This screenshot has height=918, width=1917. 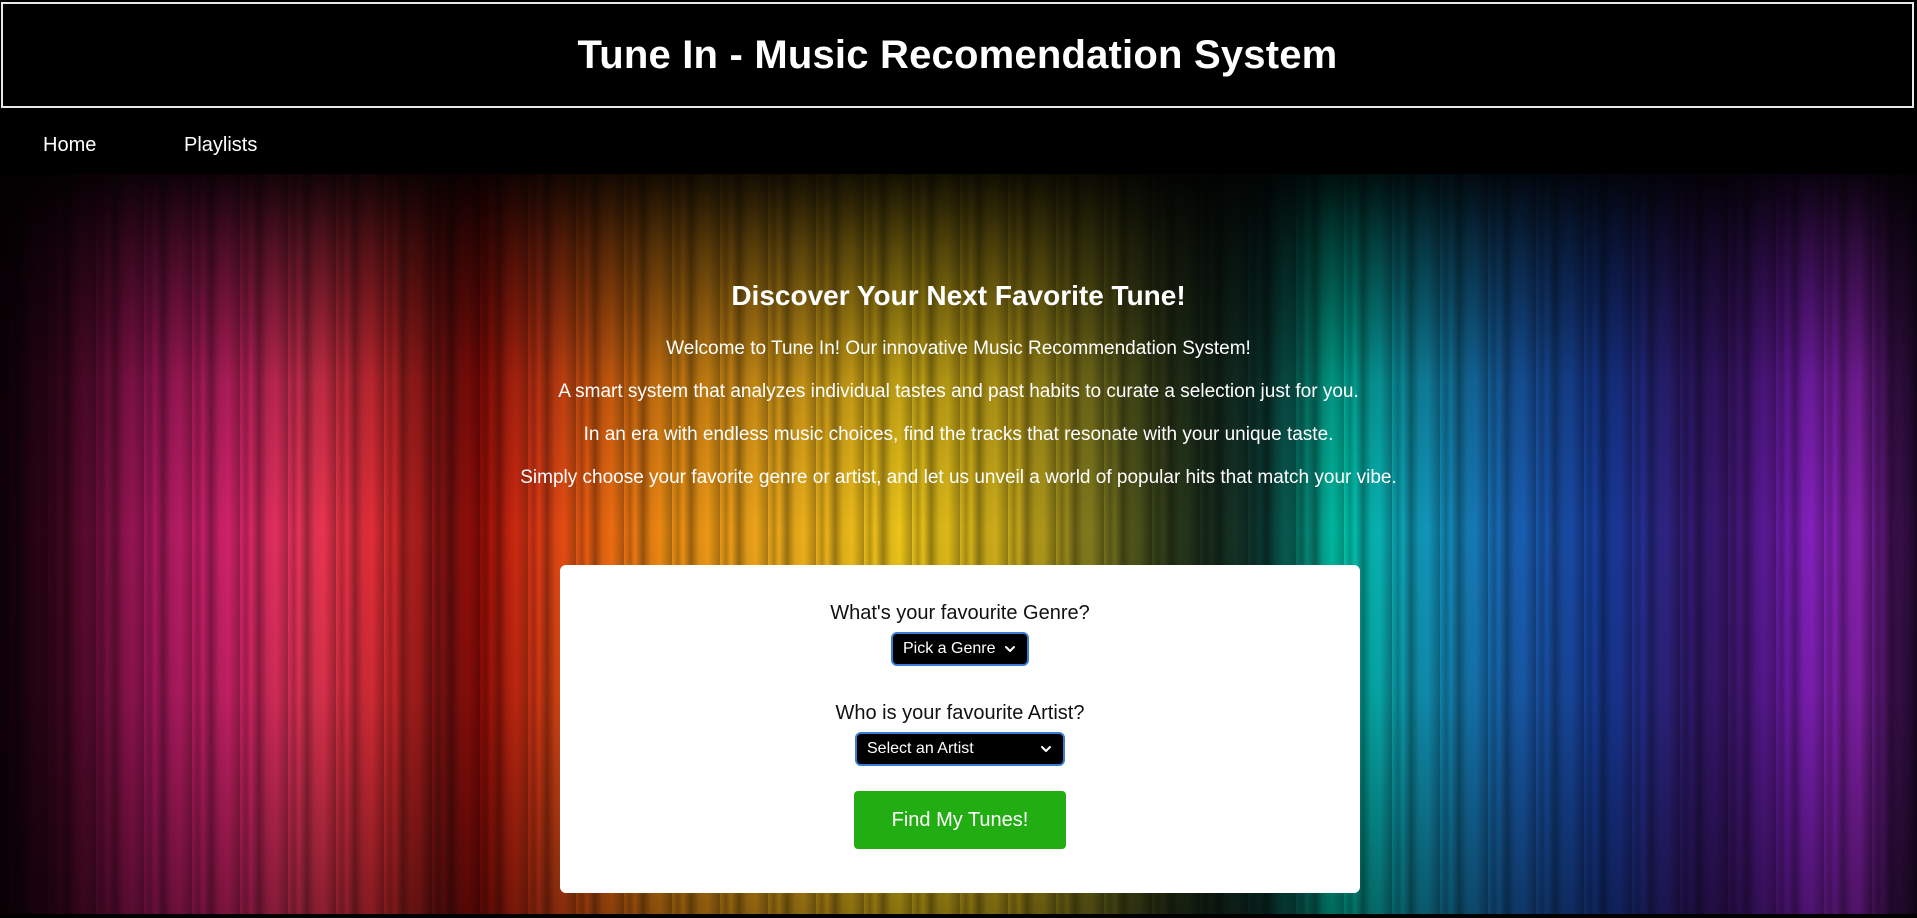 What do you see at coordinates (220, 145) in the screenshot?
I see `nav-playlists-link: Playlists` at bounding box center [220, 145].